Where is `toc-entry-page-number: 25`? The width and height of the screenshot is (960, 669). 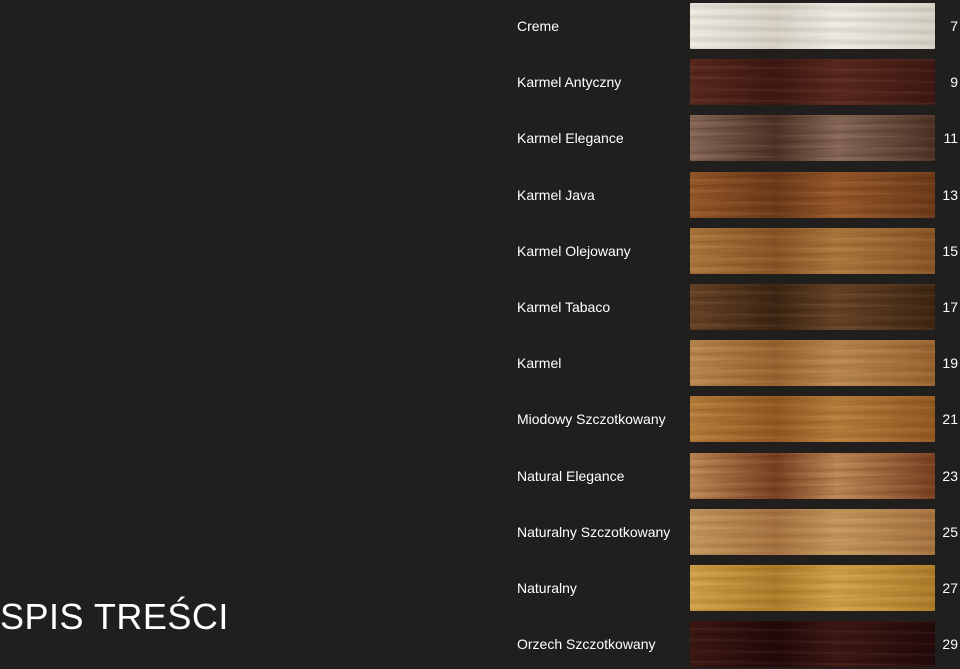
toc-entry-page-number: 25 is located at coordinates (950, 531).